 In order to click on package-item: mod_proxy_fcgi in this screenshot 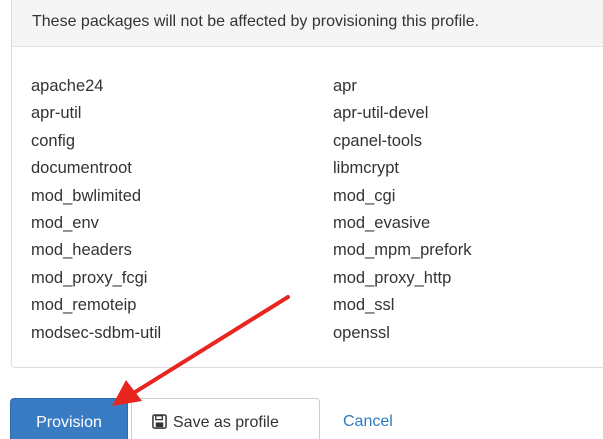, I will do `click(89, 277)`.